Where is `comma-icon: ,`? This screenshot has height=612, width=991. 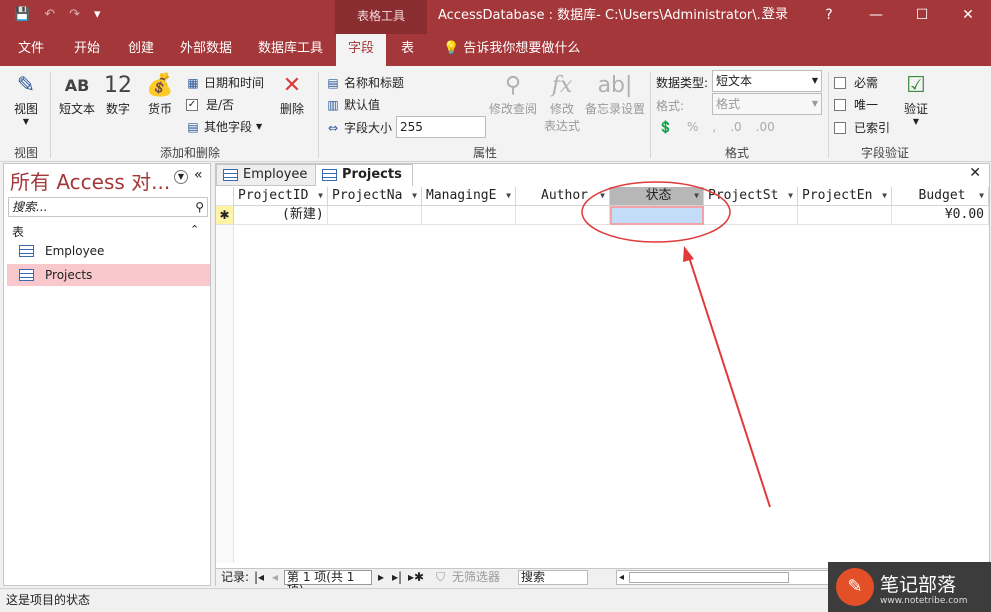 comma-icon: , is located at coordinates (714, 127).